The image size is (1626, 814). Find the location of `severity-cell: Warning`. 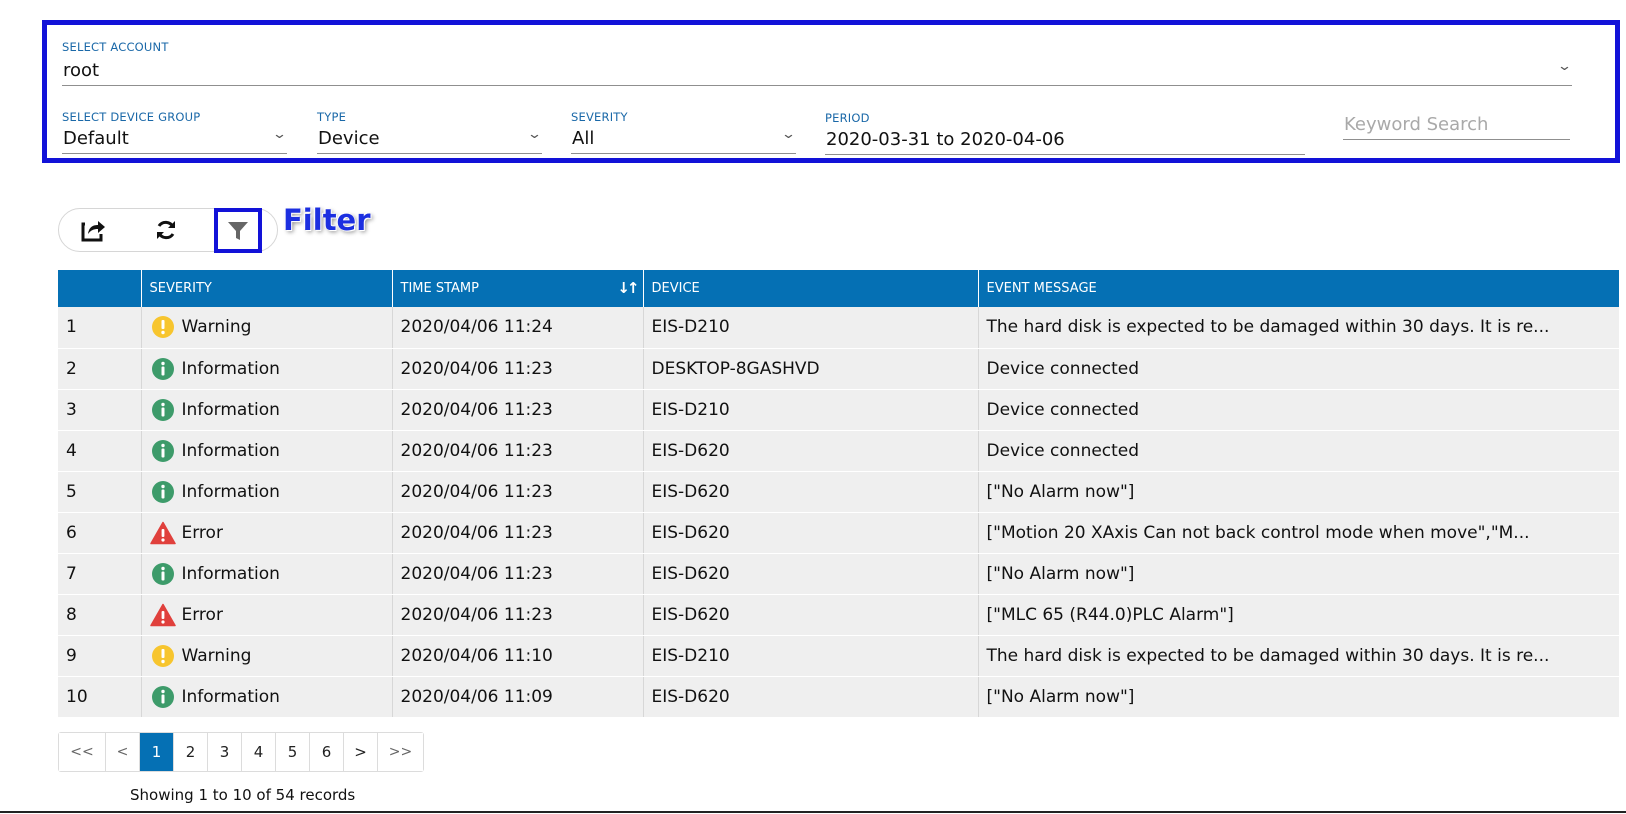

severity-cell: Warning is located at coordinates (267, 656).